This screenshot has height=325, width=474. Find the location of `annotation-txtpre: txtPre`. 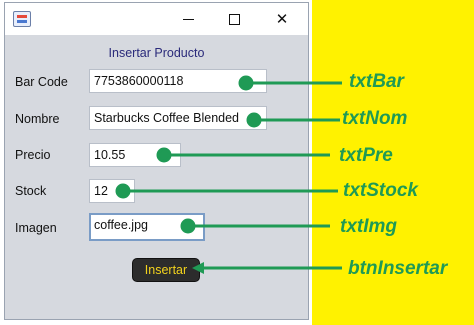

annotation-txtpre: txtPre is located at coordinates (366, 155).